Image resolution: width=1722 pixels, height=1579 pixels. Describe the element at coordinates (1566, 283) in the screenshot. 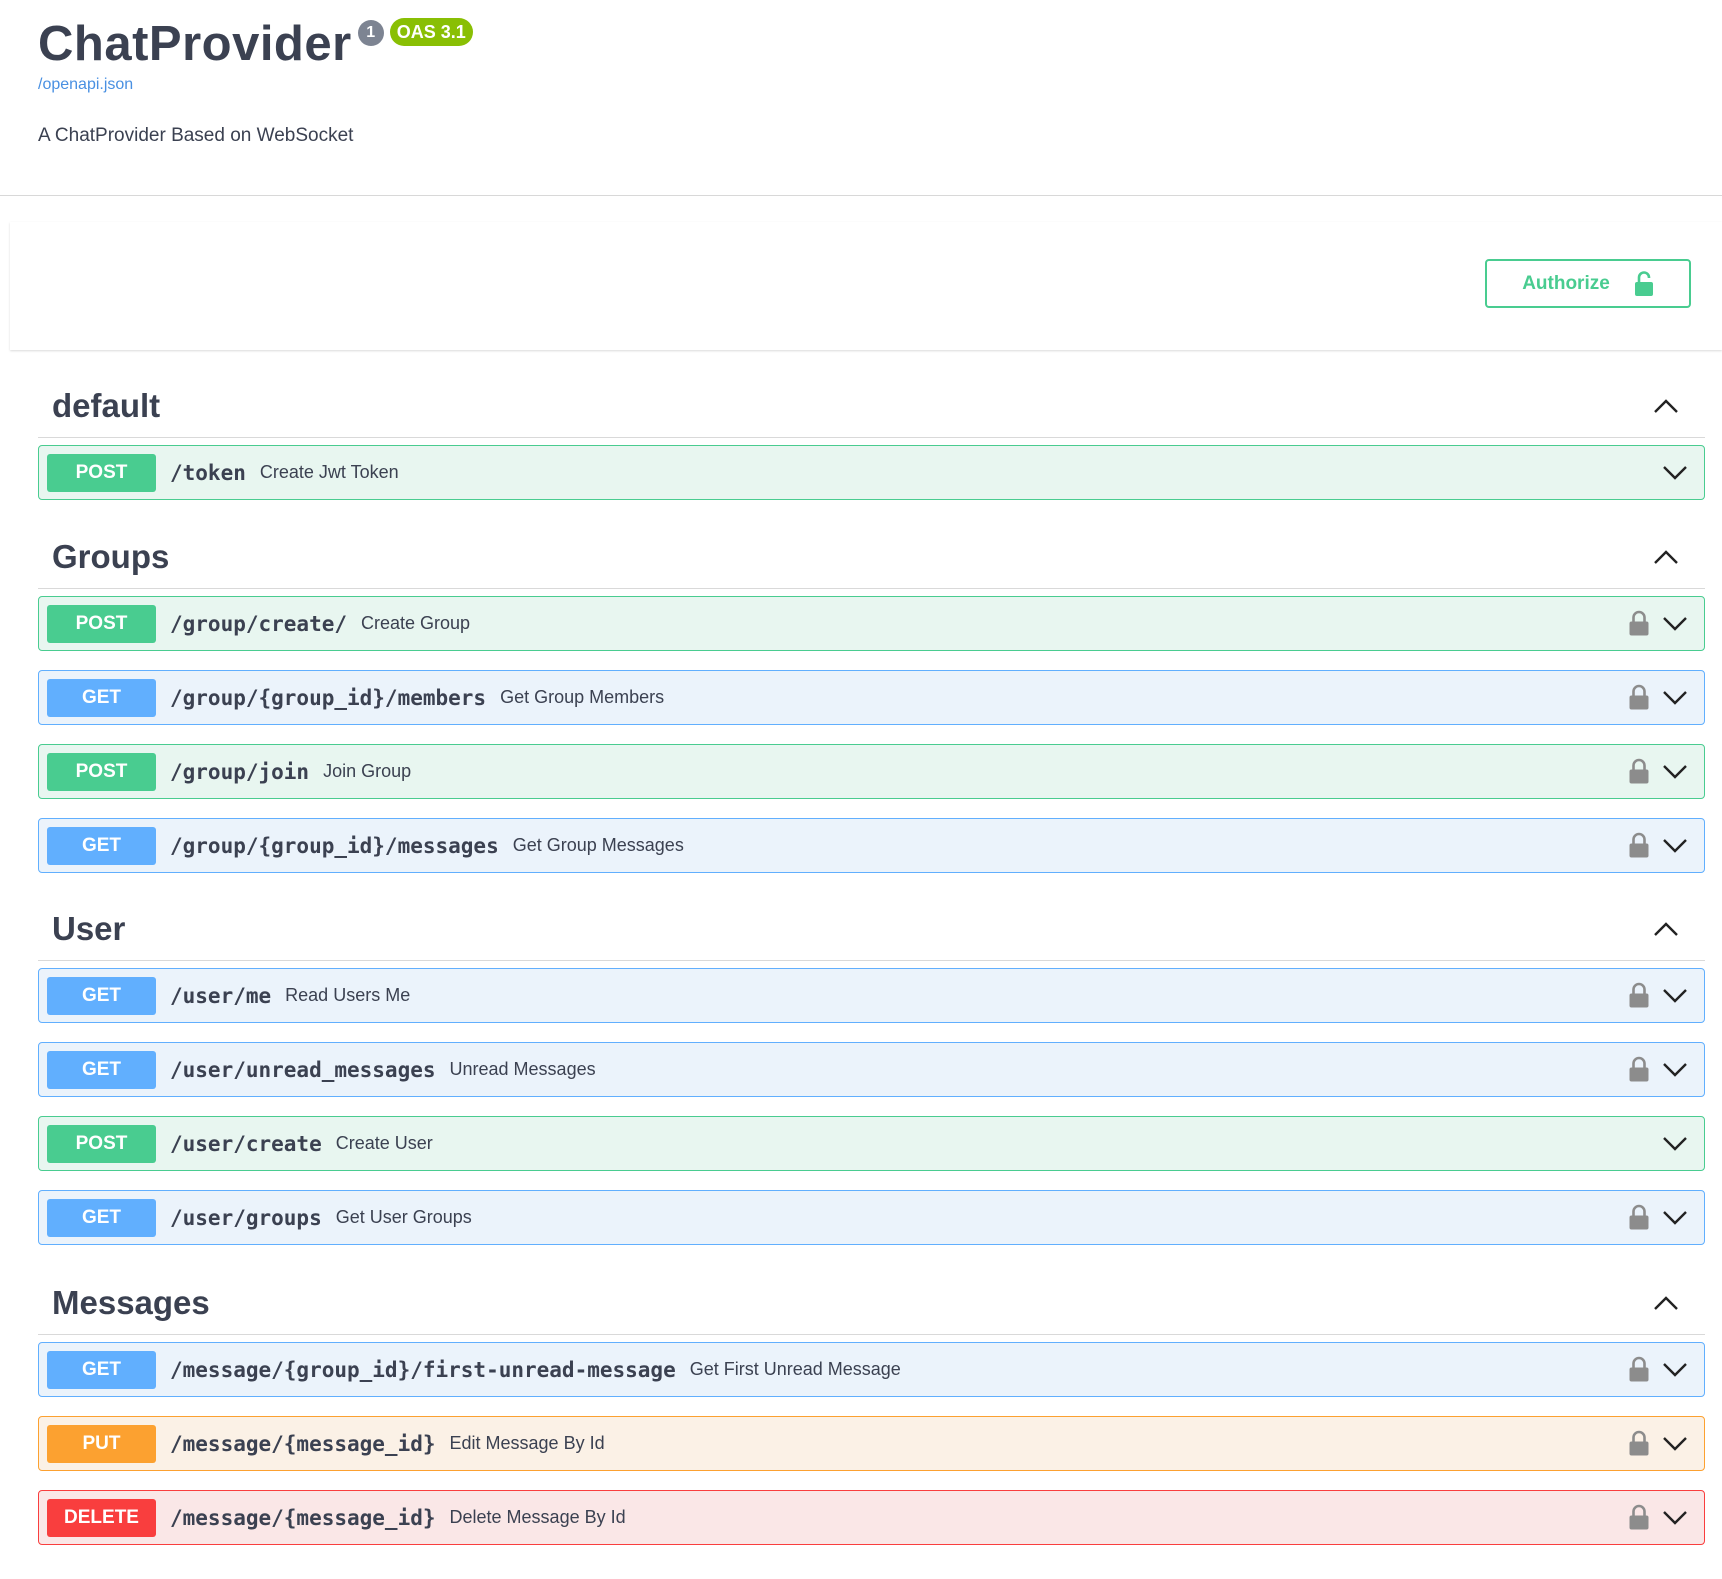

I see `authorize-label: Authorize` at that location.